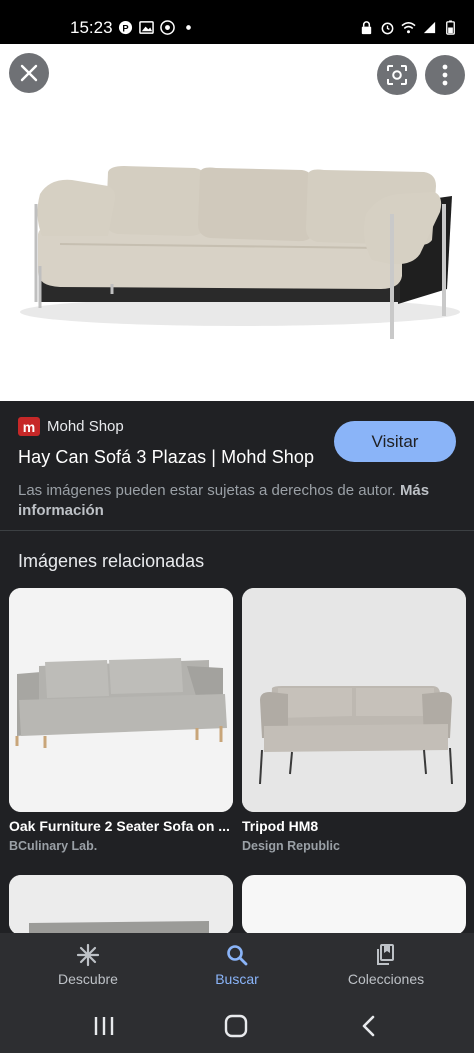 Image resolution: width=474 pixels, height=1053 pixels. Describe the element at coordinates (237, 979) in the screenshot. I see `nav-label: Buscar` at that location.